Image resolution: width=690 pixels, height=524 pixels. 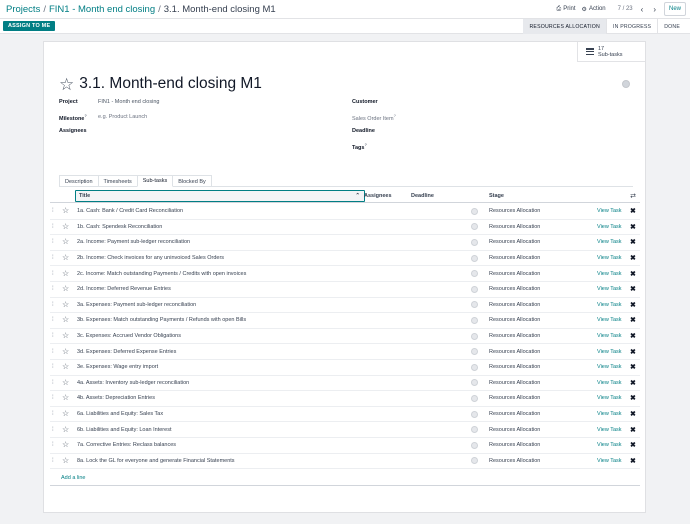 What do you see at coordinates (674, 9) in the screenshot?
I see `new-button: New` at bounding box center [674, 9].